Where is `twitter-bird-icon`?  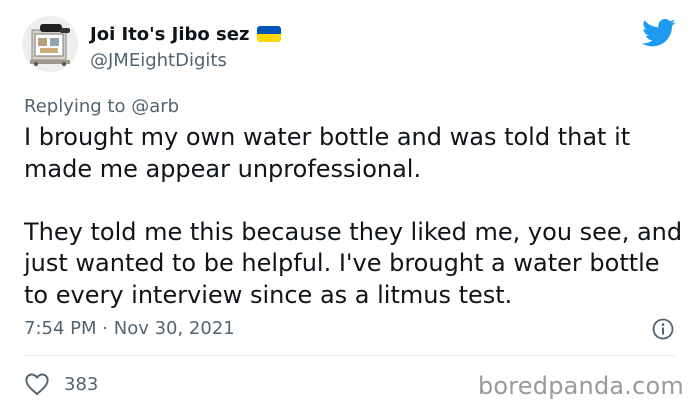 twitter-bird-icon is located at coordinates (659, 33).